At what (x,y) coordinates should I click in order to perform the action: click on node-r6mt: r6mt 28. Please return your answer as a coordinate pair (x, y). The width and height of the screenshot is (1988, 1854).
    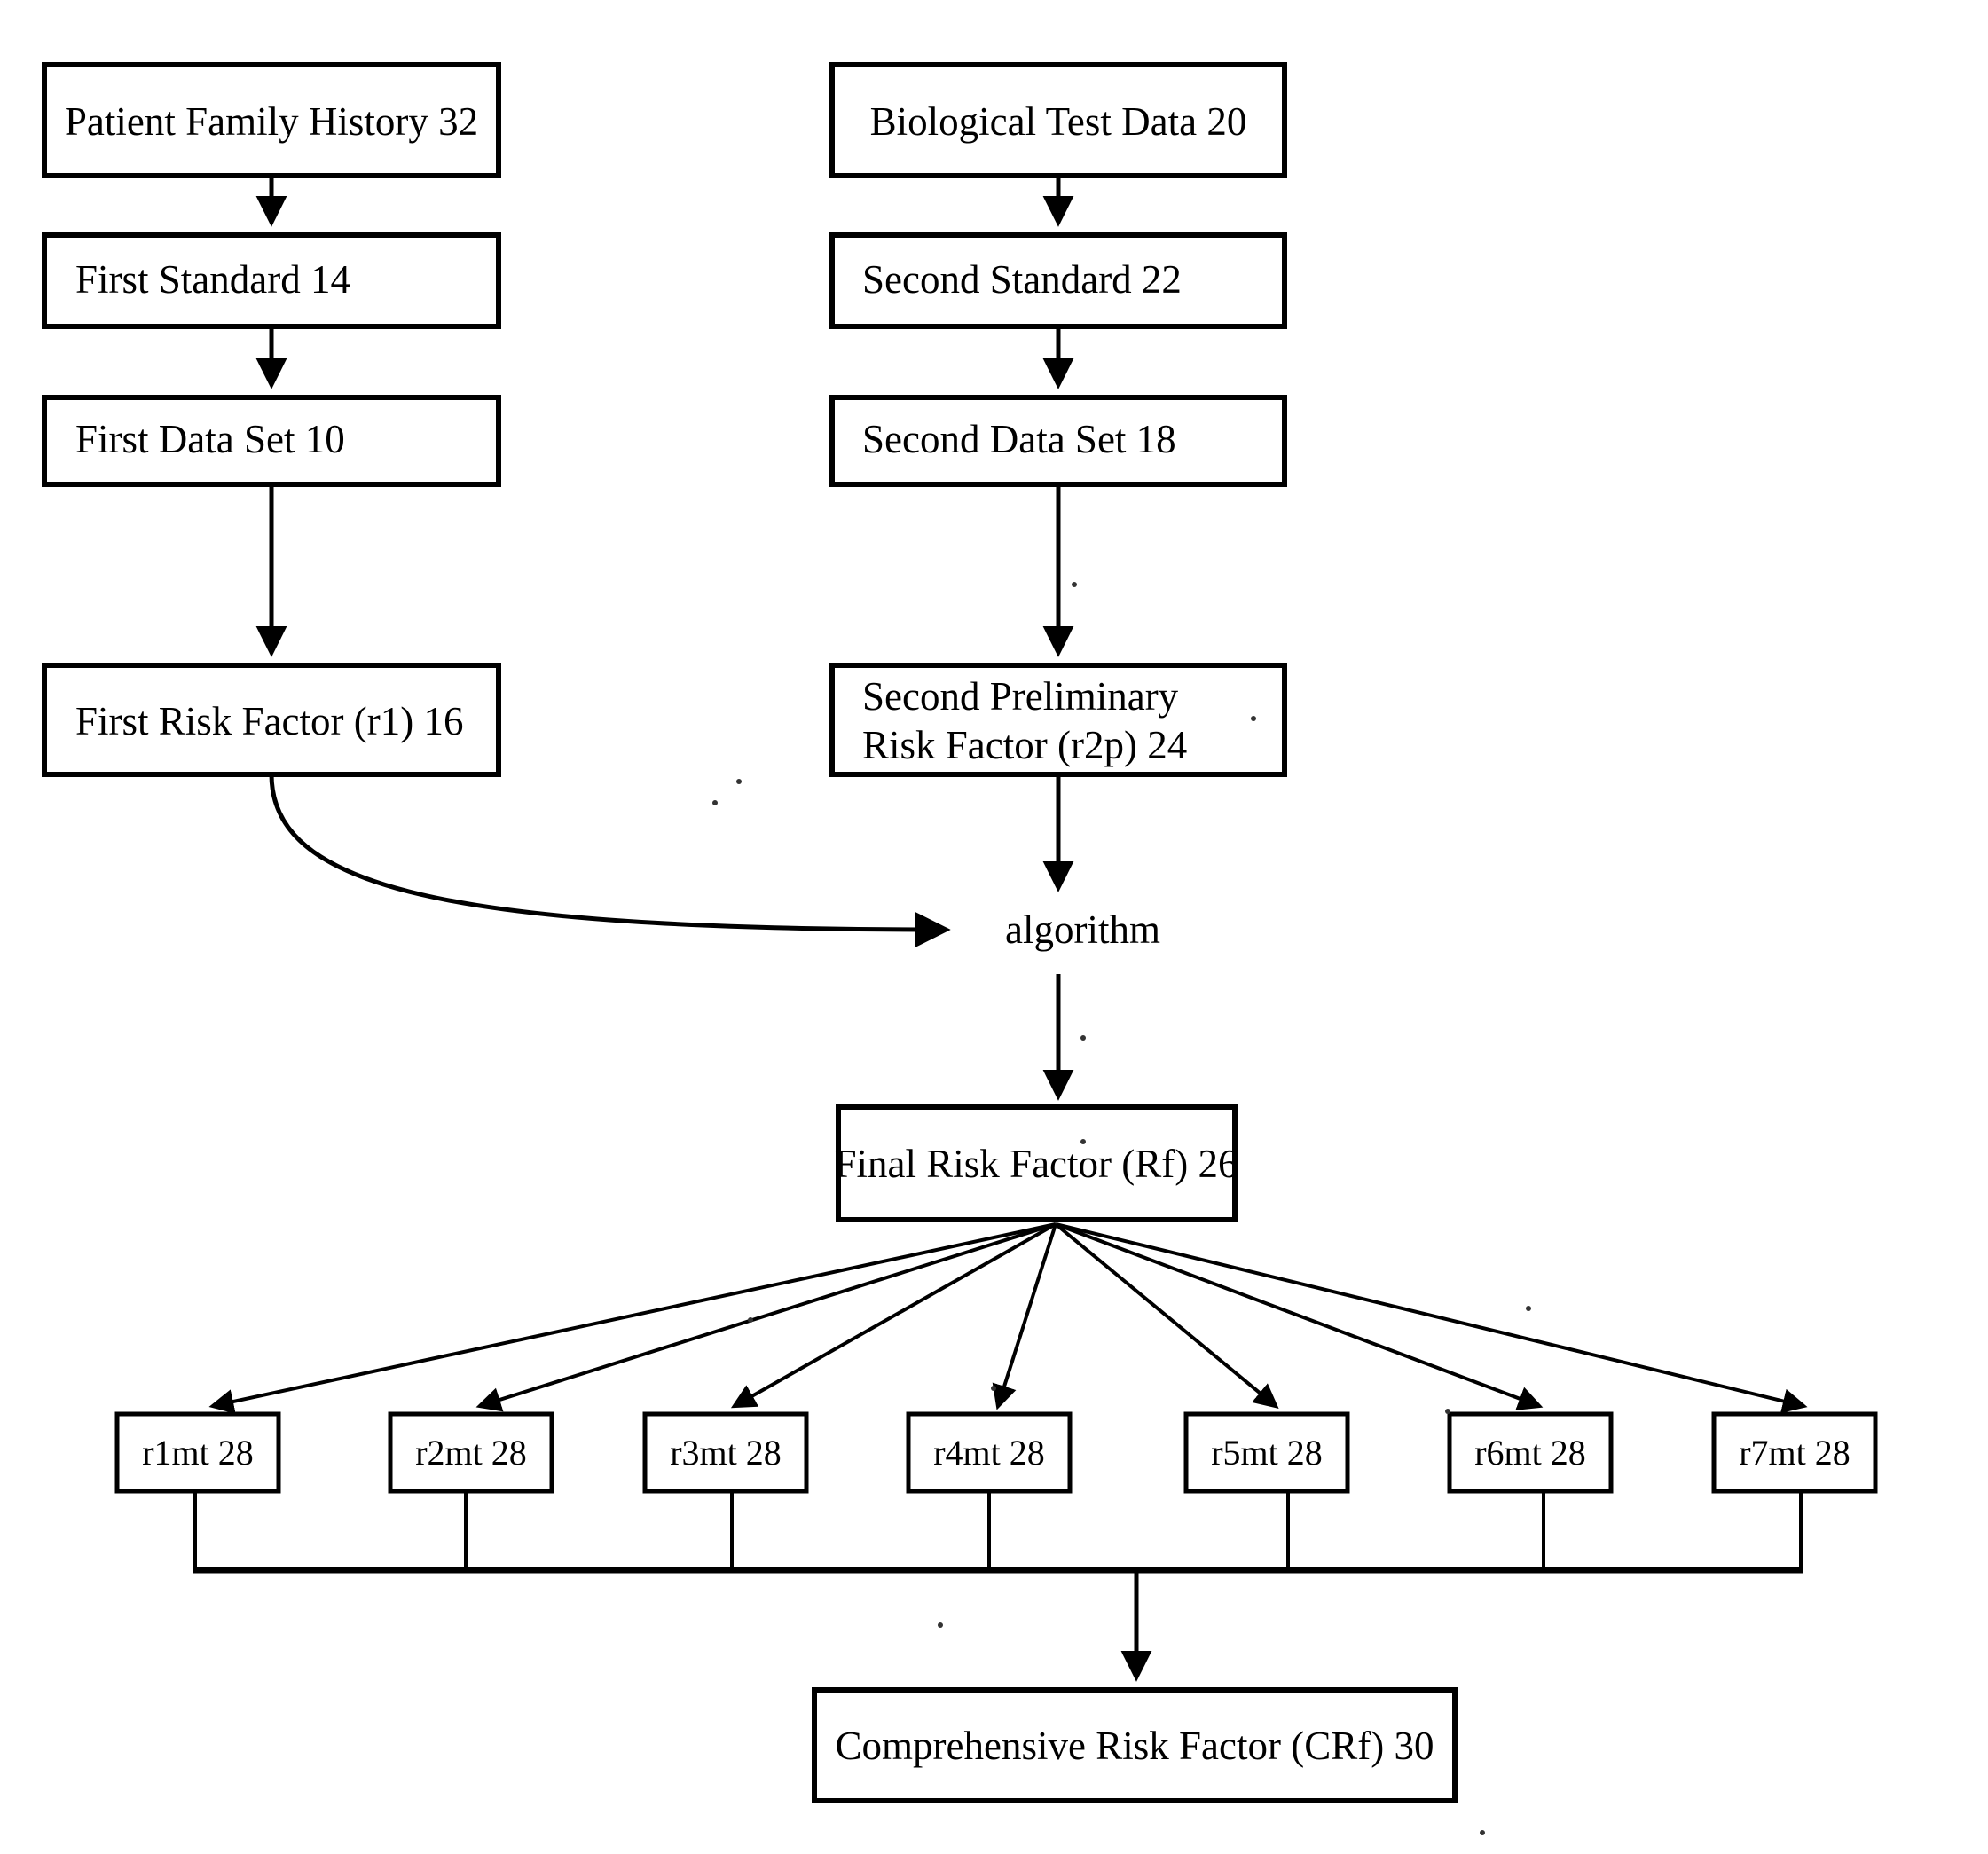
    Looking at the image, I should click on (1530, 1452).